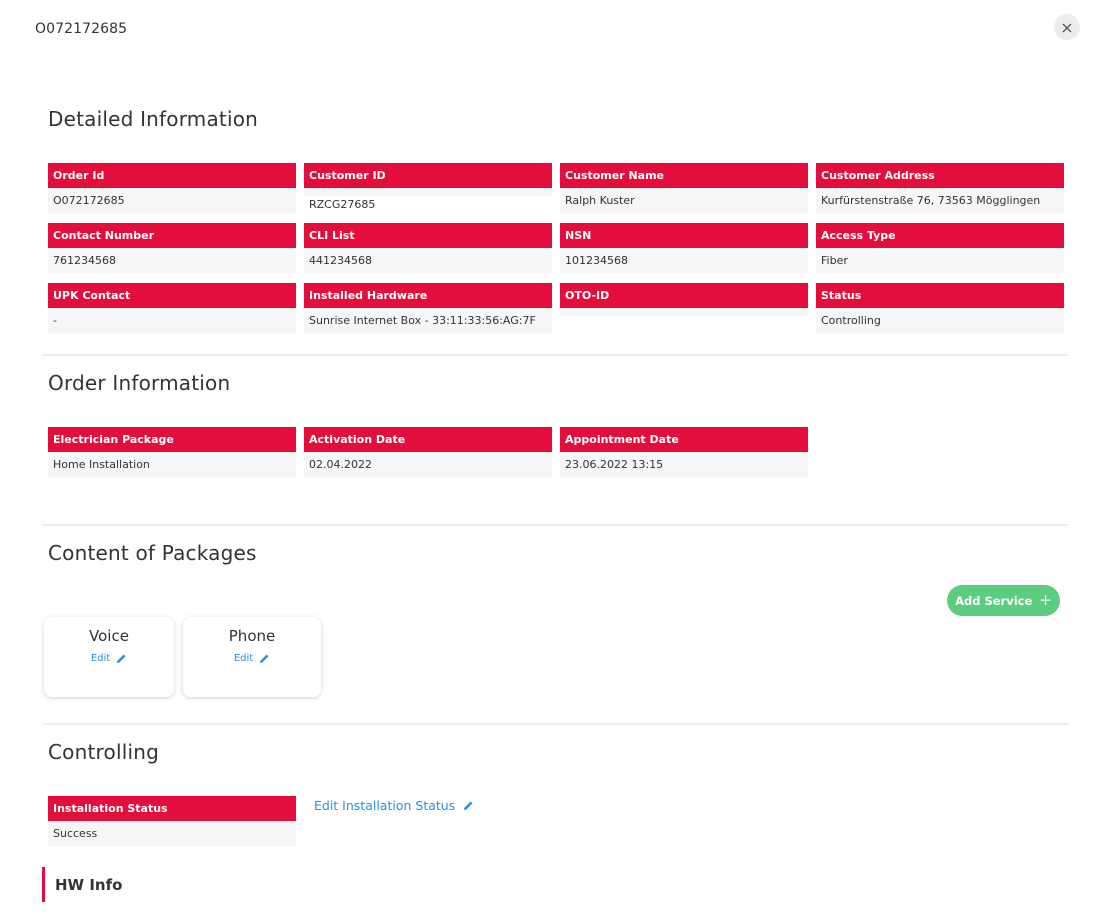  What do you see at coordinates (172, 235) in the screenshot?
I see `field-label: Contact Number` at bounding box center [172, 235].